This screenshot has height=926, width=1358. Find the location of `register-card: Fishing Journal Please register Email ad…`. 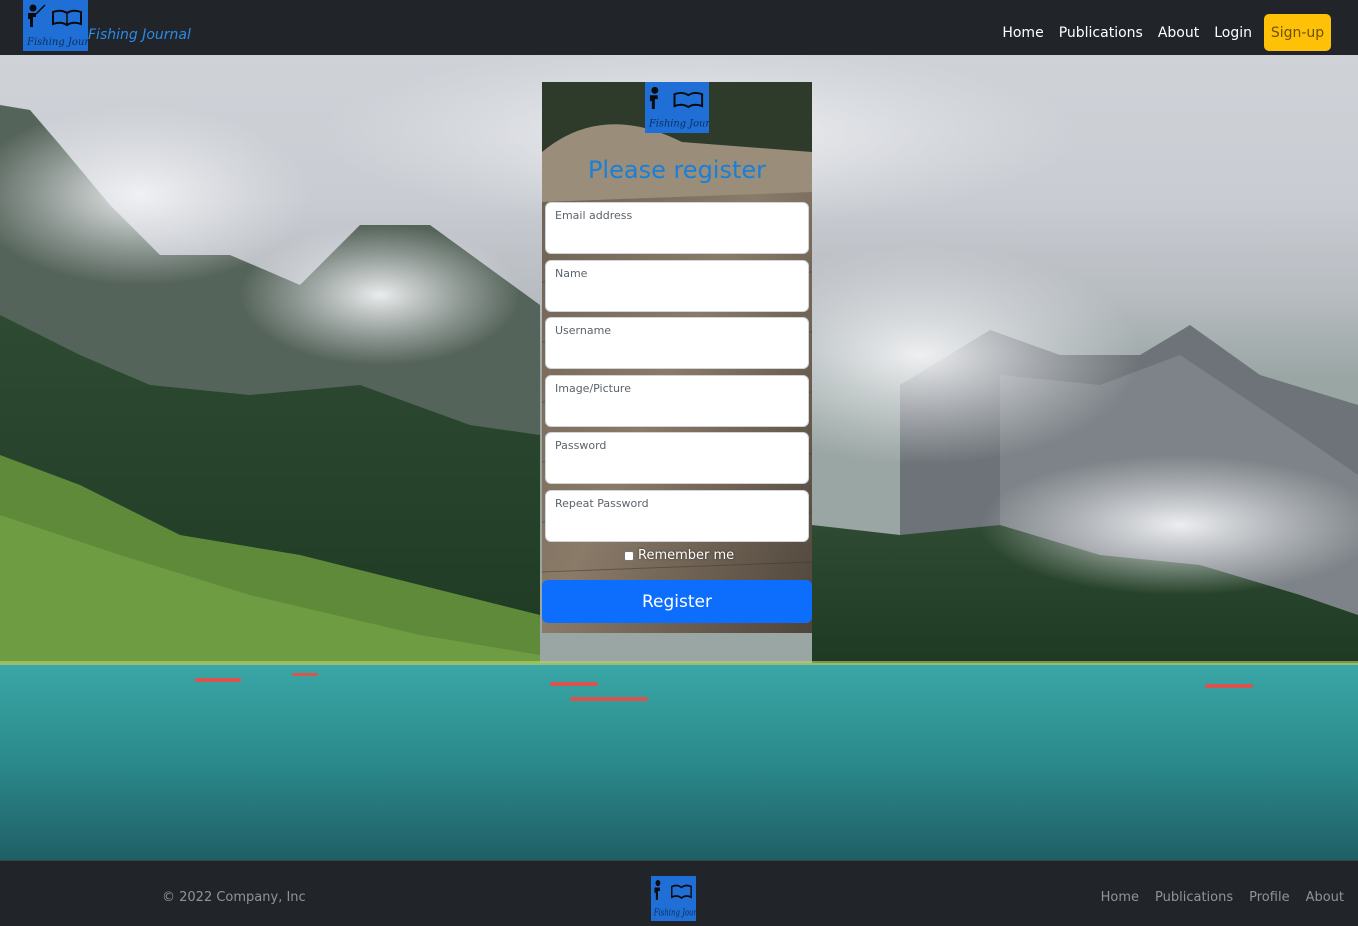

register-card: Fishing Journal Please register Email ad… is located at coordinates (677, 357).